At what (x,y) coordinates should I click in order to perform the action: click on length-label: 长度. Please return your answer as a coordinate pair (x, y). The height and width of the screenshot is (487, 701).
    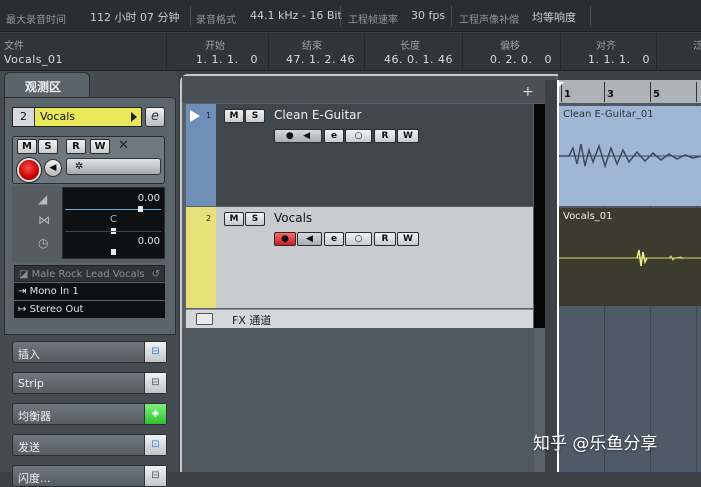
    Looking at the image, I should click on (410, 46).